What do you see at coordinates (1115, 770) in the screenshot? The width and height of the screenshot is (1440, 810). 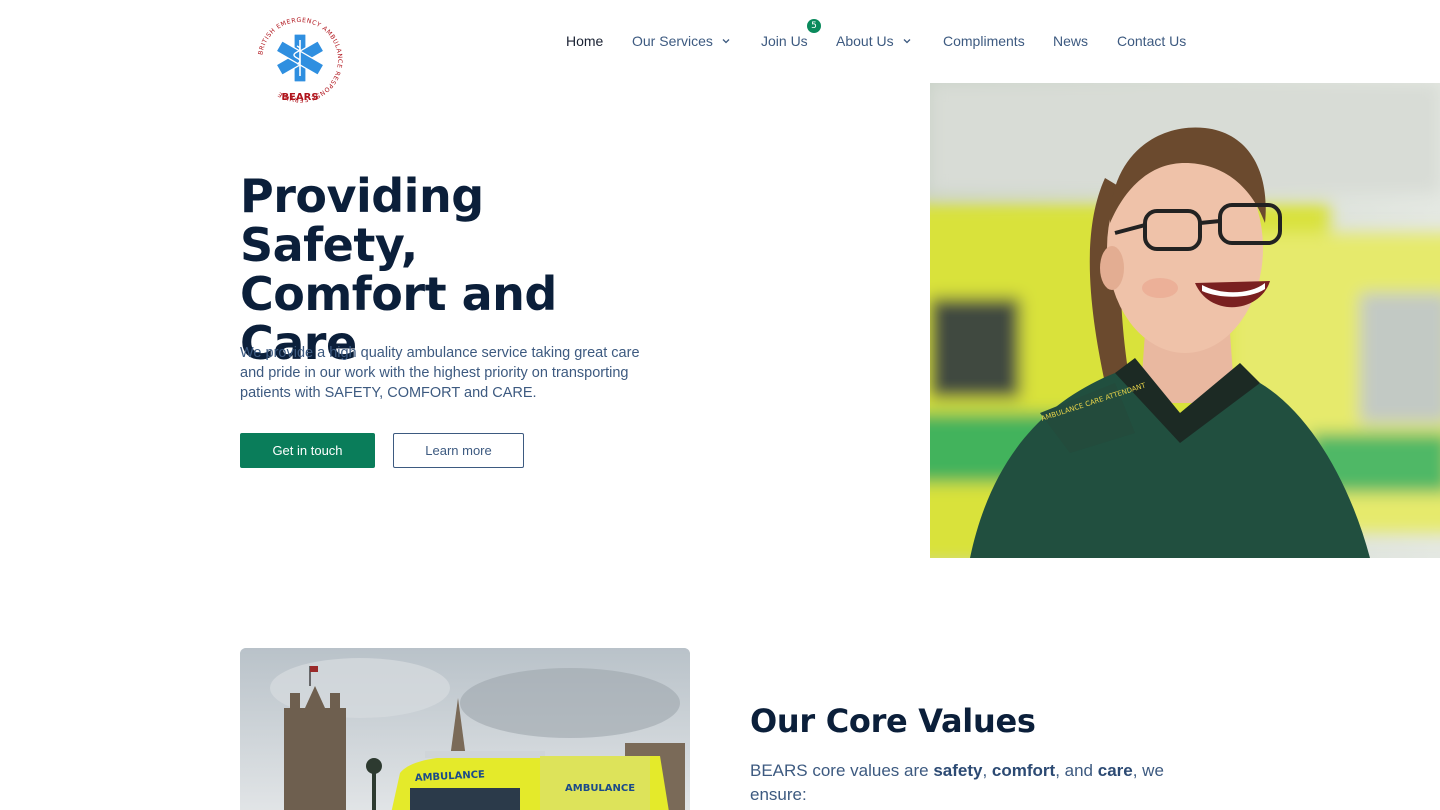 I see `value-care: care` at bounding box center [1115, 770].